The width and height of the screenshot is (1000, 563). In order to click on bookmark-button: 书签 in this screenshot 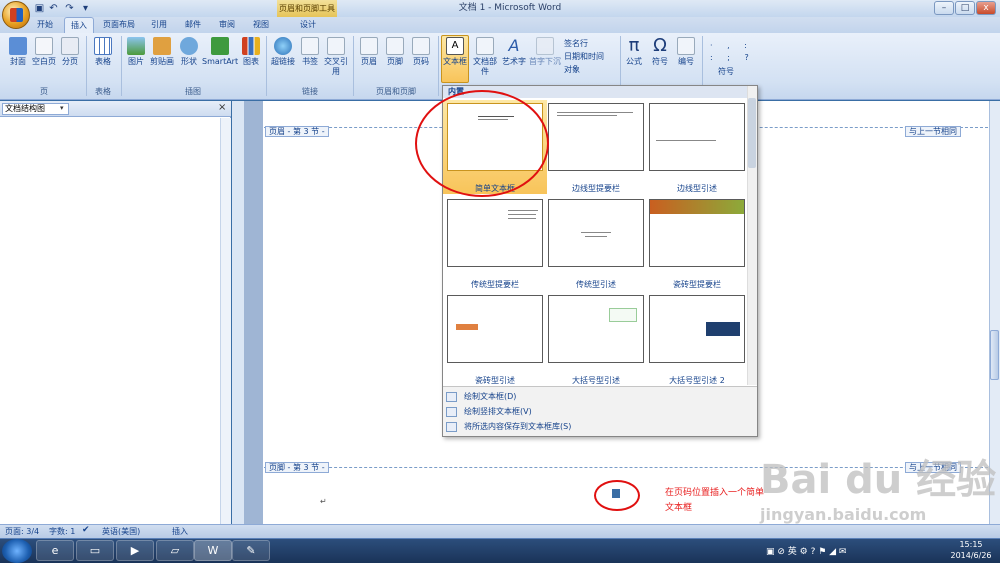, I will do `click(310, 52)`.